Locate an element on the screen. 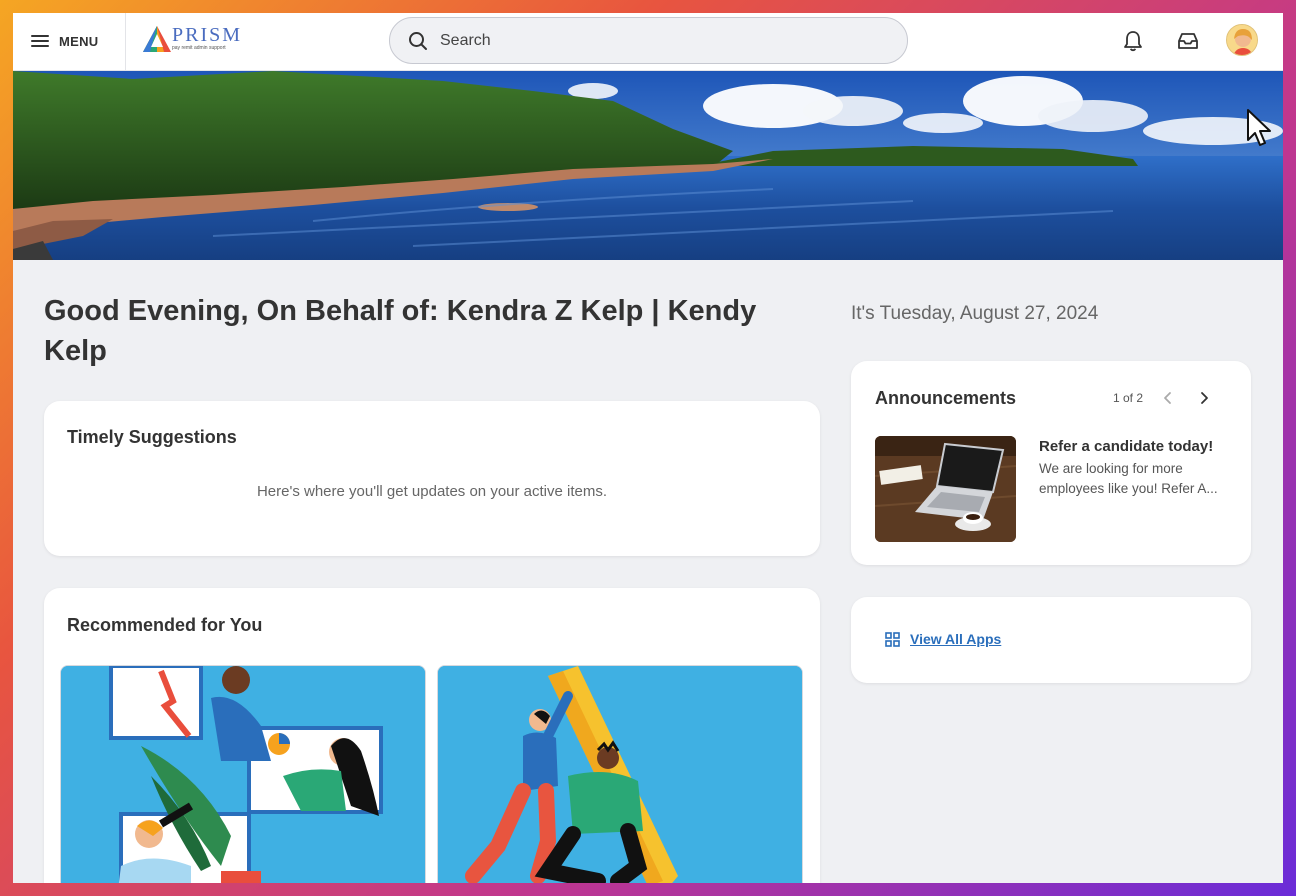 The height and width of the screenshot is (896, 1296). inbox-icon is located at coordinates (1188, 41).